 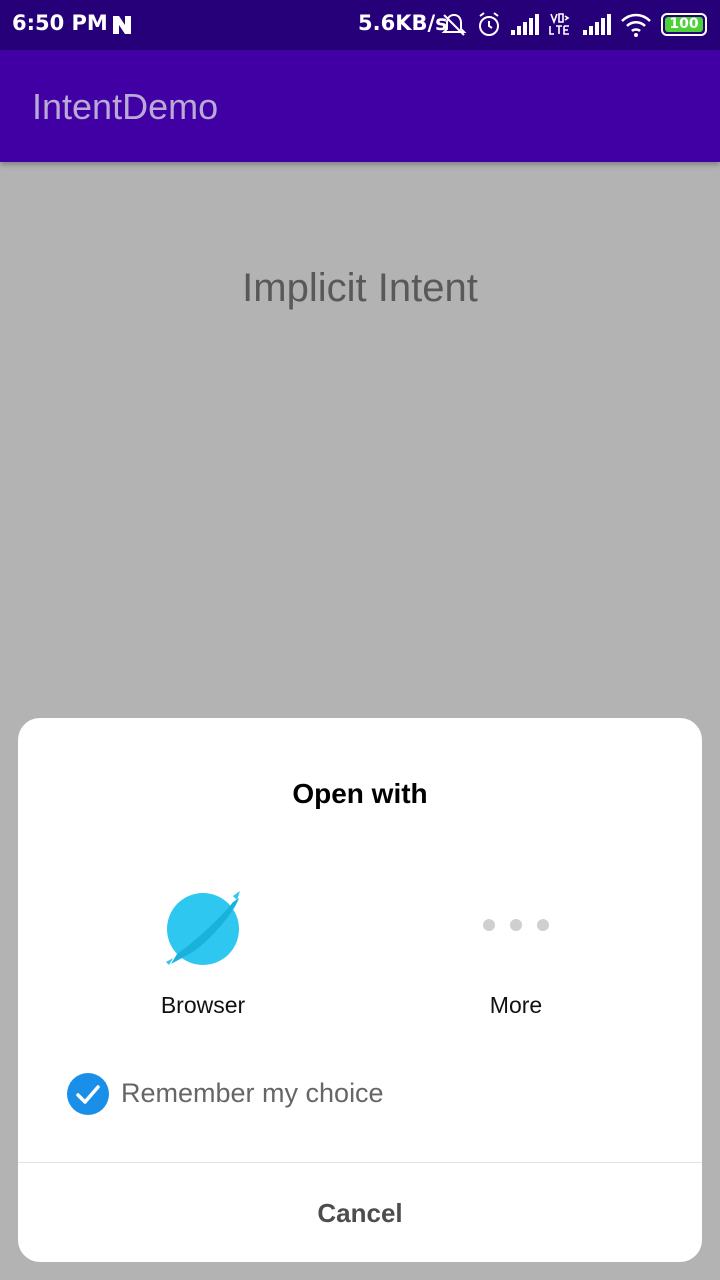 I want to click on more-dots-icon, so click(x=516, y=925).